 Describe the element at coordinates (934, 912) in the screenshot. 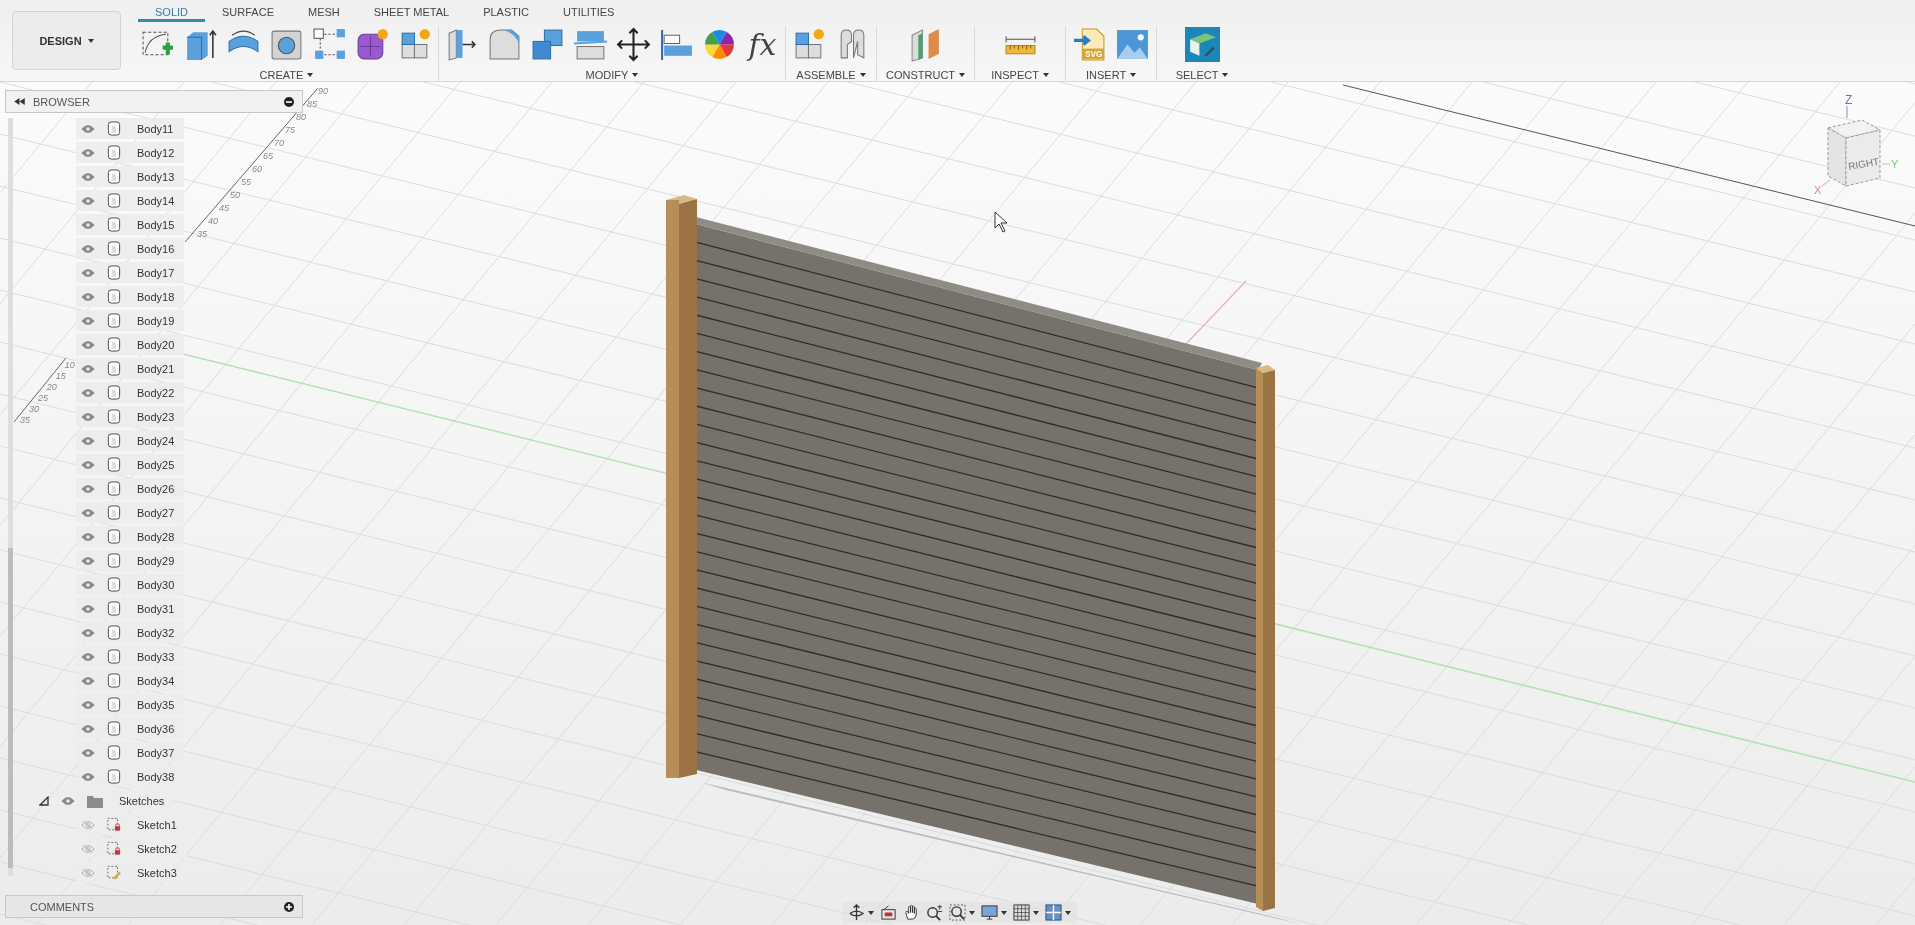

I see `zoom-icon` at that location.